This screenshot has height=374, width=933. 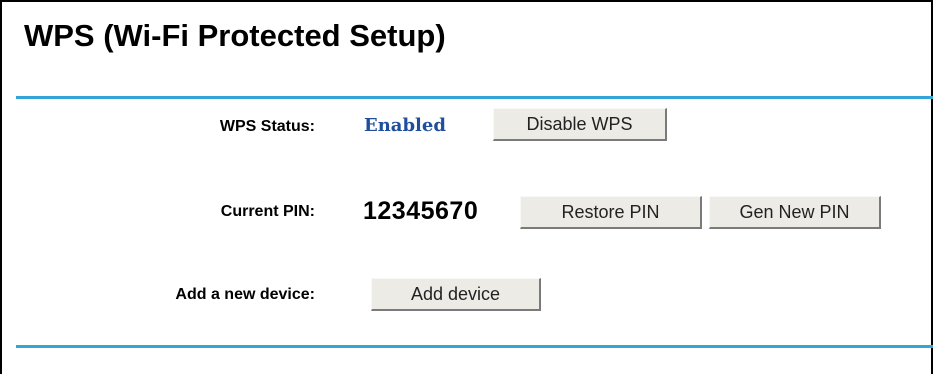 I want to click on add-device-button: Add device, so click(x=456, y=294).